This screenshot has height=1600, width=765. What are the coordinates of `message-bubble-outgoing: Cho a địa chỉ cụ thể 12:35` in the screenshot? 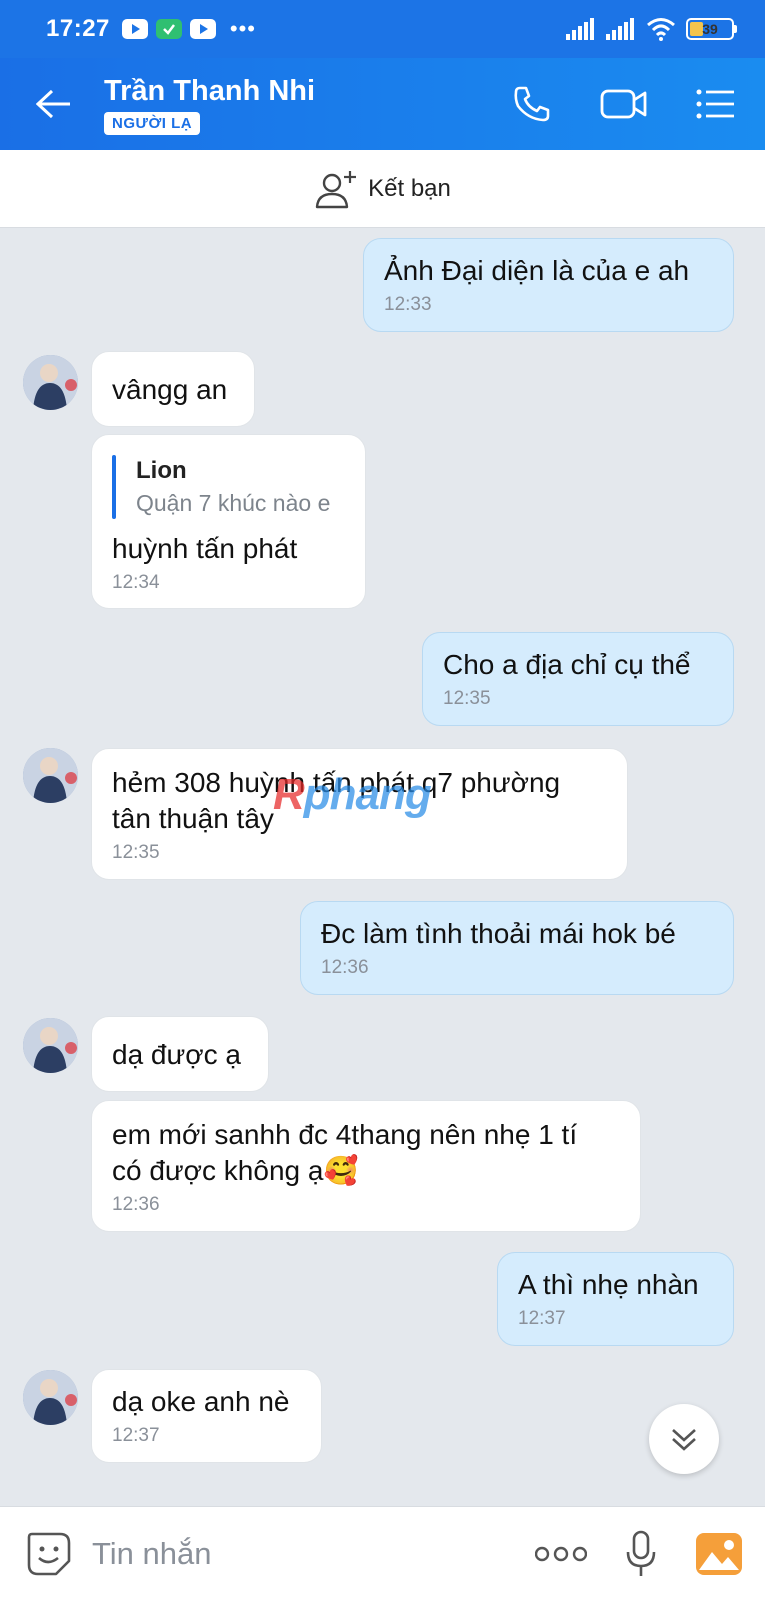 It's located at (578, 679).